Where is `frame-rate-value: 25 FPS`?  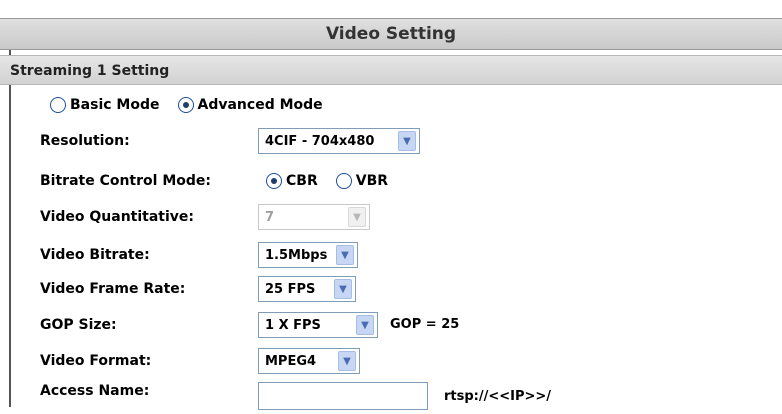 frame-rate-value: 25 FPS is located at coordinates (290, 289).